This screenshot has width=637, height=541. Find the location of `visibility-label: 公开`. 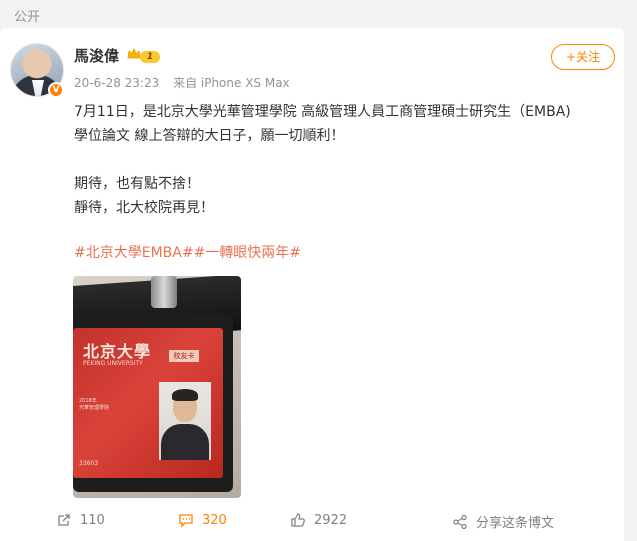

visibility-label: 公开 is located at coordinates (27, 17).